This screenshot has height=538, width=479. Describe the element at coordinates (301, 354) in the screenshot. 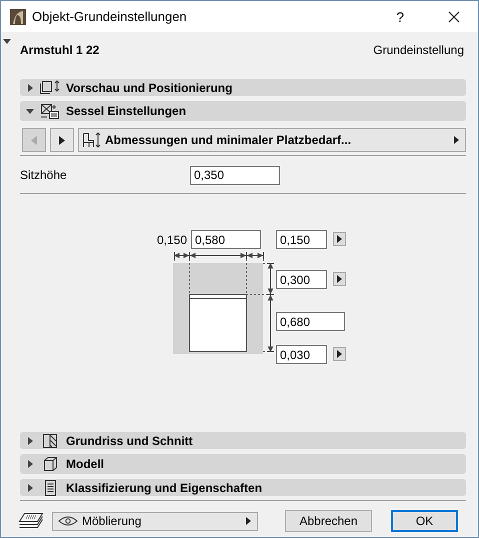

I see `back-space-field: 0,030` at that location.